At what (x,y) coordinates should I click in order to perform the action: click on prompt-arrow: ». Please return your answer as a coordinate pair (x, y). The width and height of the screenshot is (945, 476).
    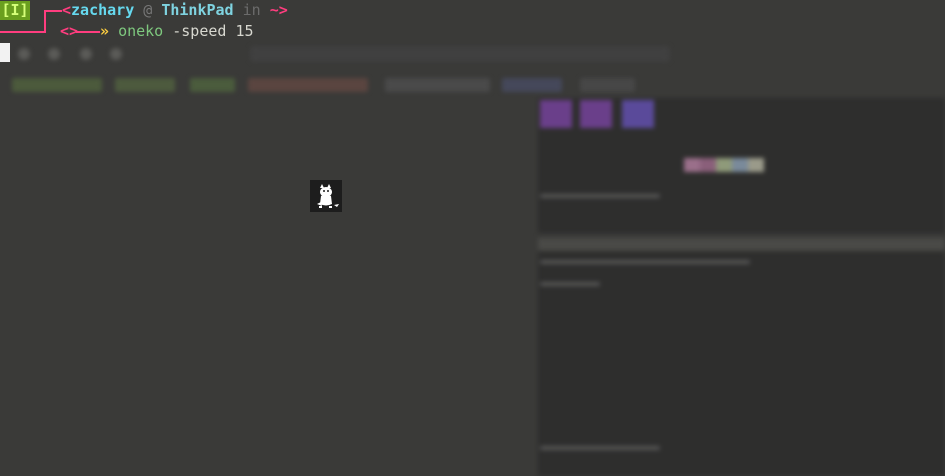
    Looking at the image, I should click on (105, 31).